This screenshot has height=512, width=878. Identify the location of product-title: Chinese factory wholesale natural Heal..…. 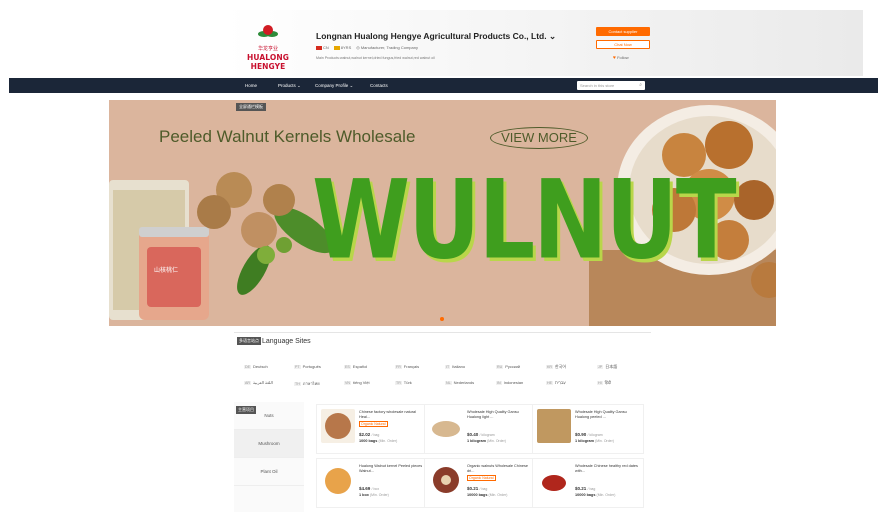
(387, 414).